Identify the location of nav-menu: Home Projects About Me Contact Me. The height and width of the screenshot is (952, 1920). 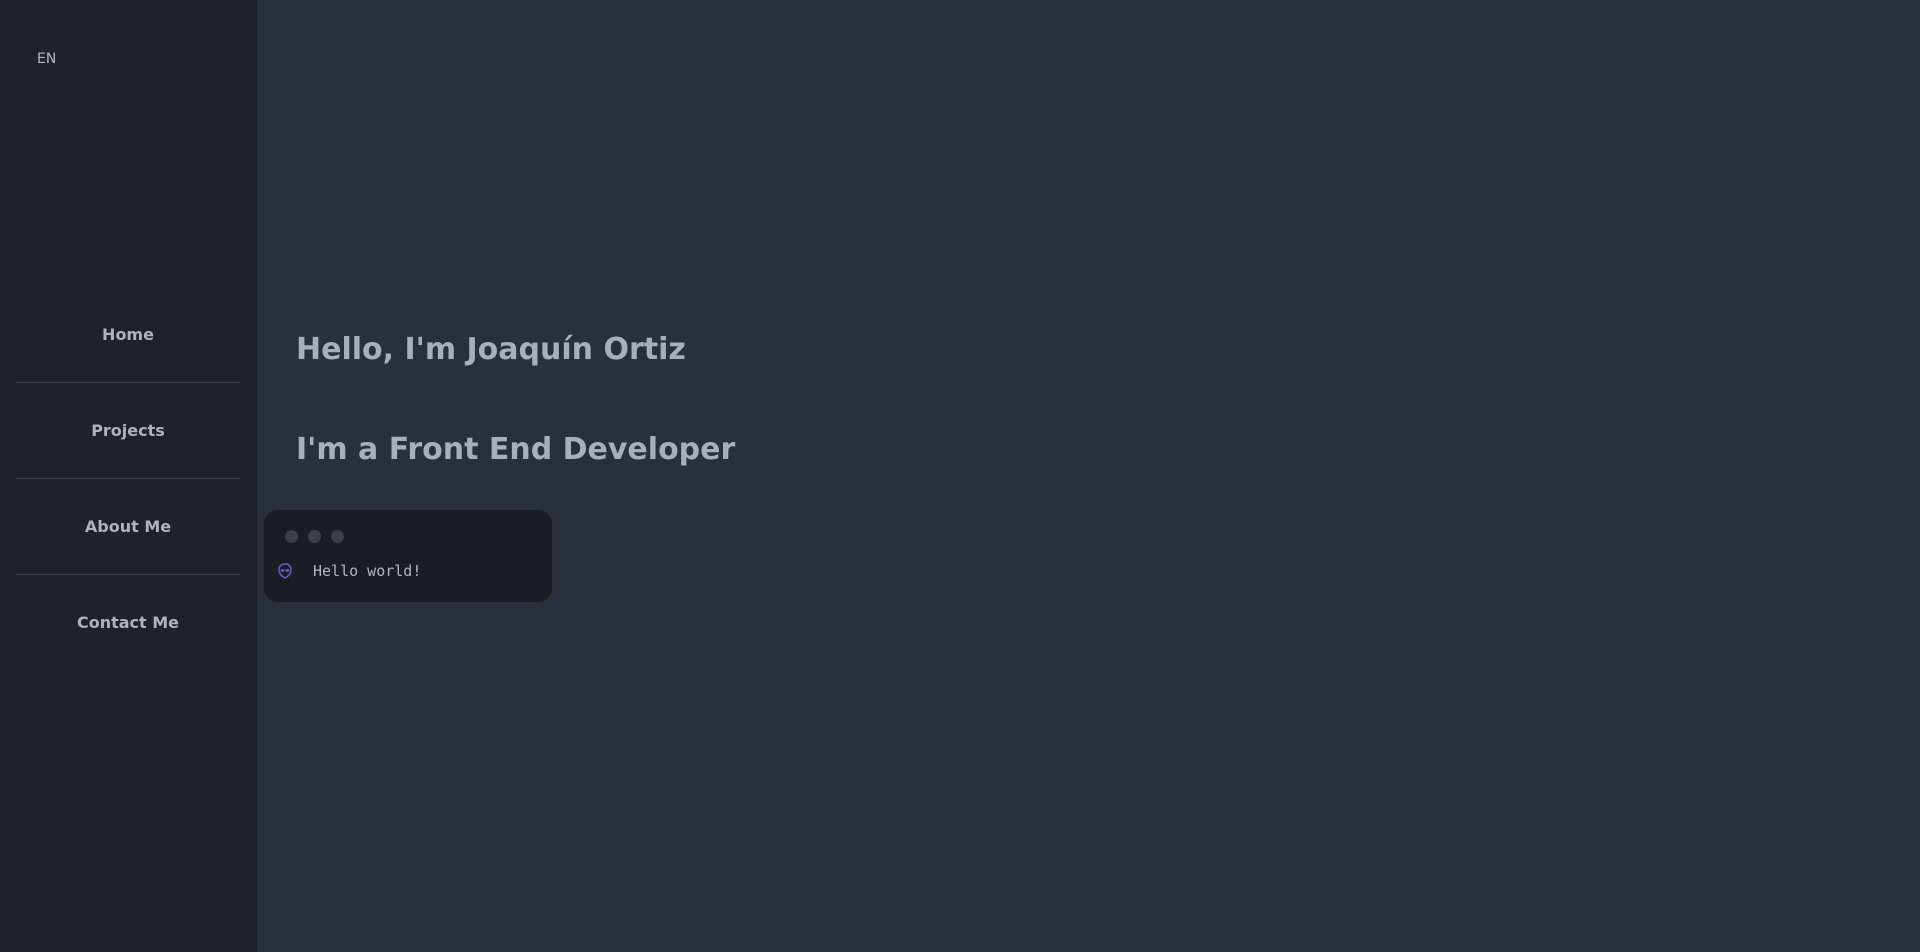
(128, 478).